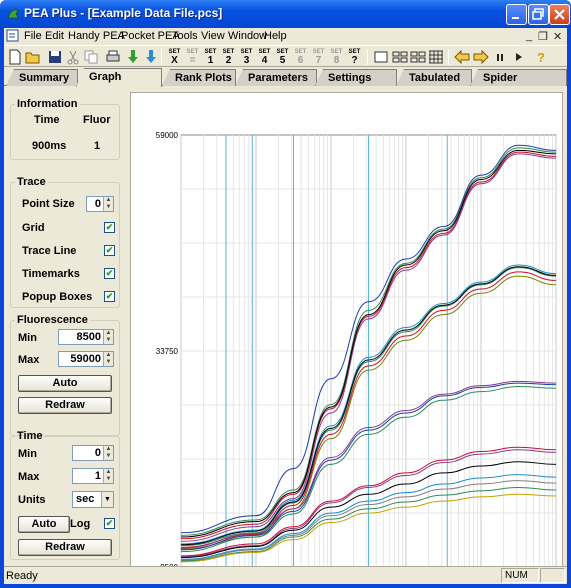 The width and height of the screenshot is (571, 588). What do you see at coordinates (367, 57) in the screenshot?
I see `toolbar-separator` at bounding box center [367, 57].